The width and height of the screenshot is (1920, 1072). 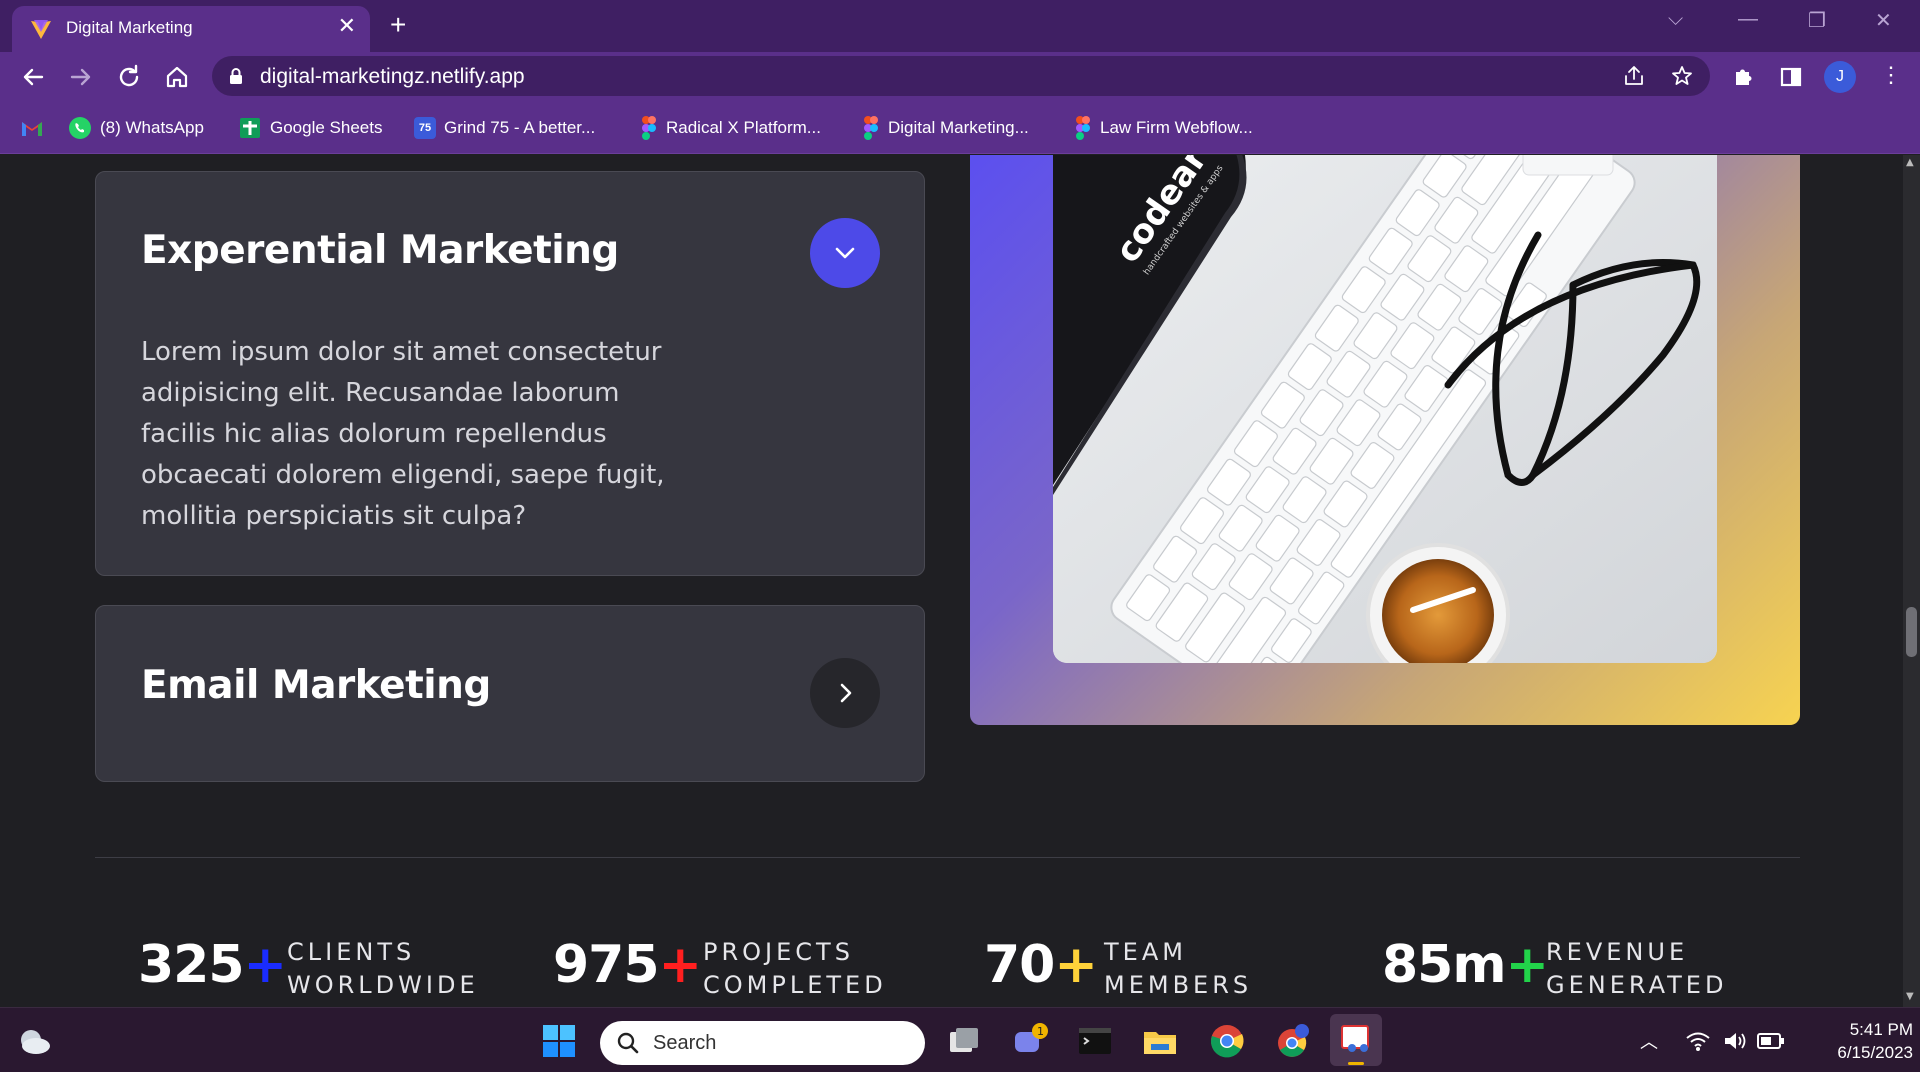 I want to click on taskbar-search: Search, so click(x=762, y=1043).